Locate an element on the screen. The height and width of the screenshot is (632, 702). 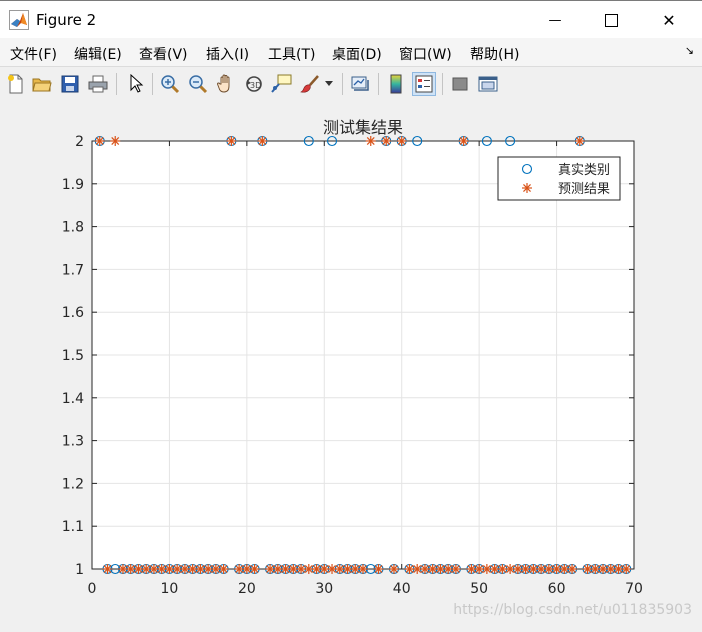
insert-colorbar-button is located at coordinates (396, 84).